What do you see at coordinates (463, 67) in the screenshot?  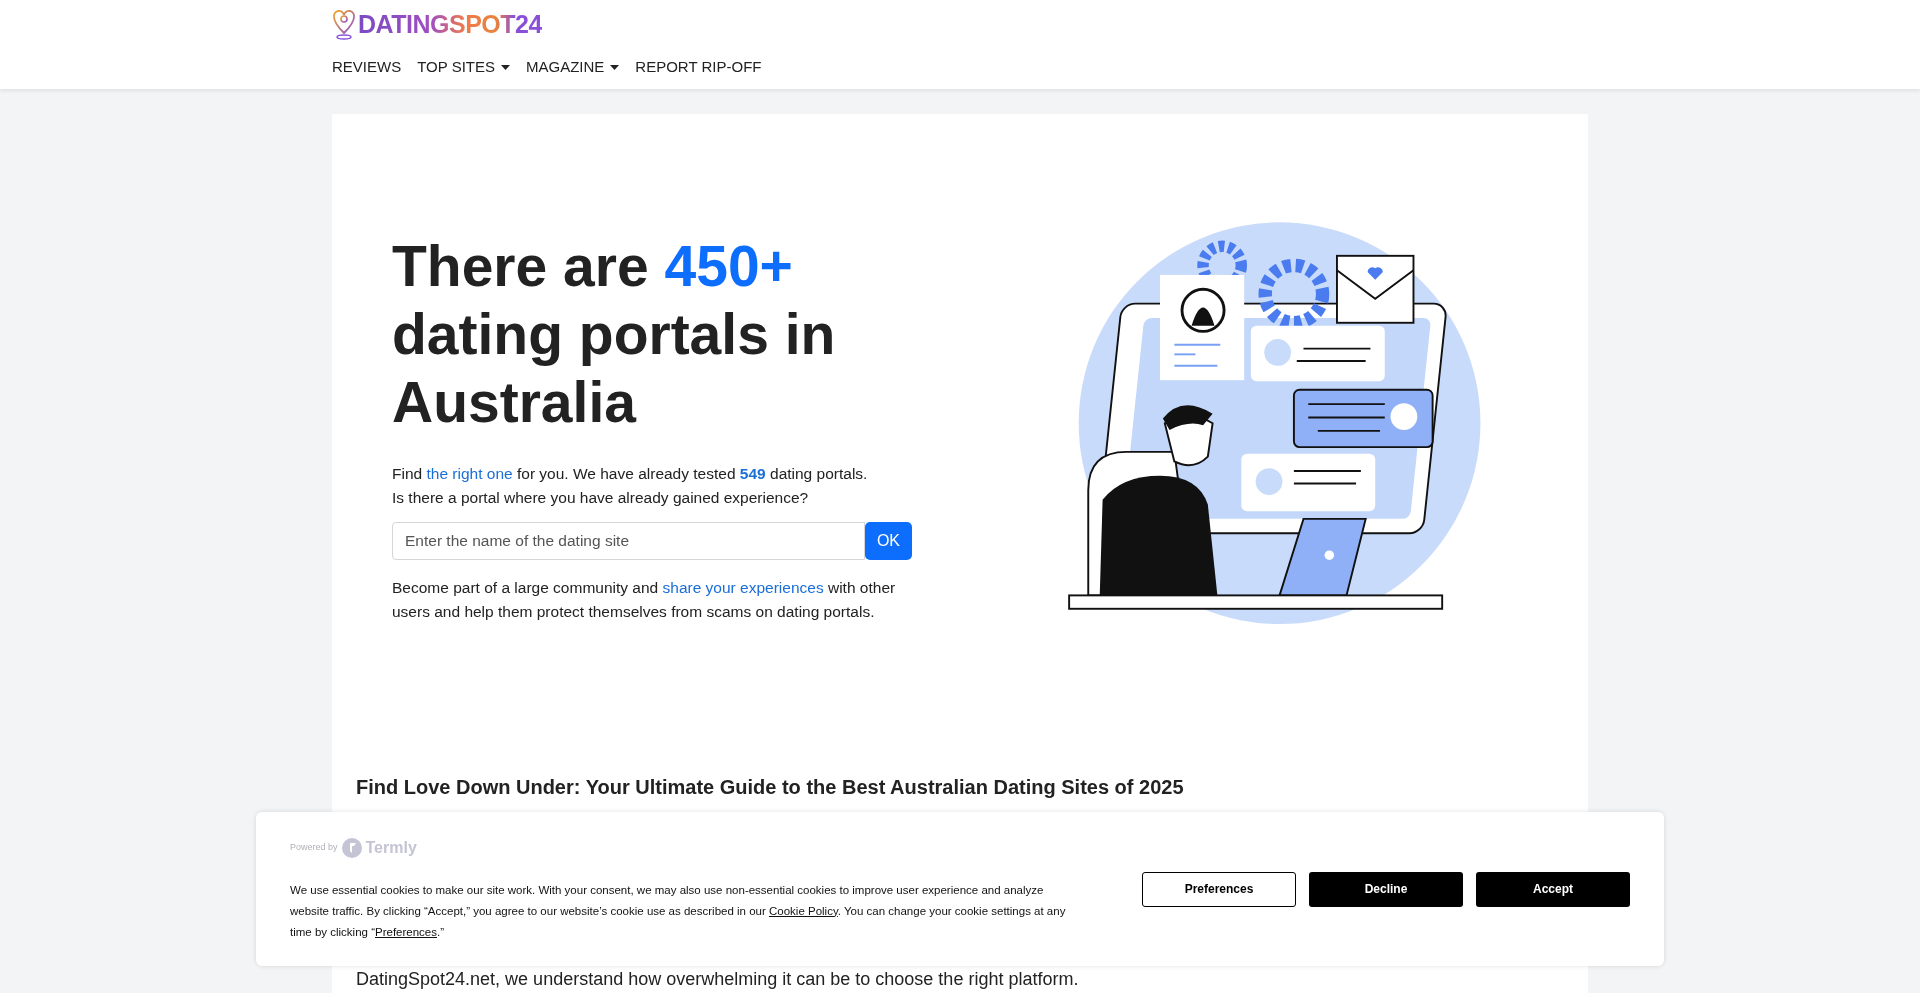 I see `nav-link: TOP SITES` at bounding box center [463, 67].